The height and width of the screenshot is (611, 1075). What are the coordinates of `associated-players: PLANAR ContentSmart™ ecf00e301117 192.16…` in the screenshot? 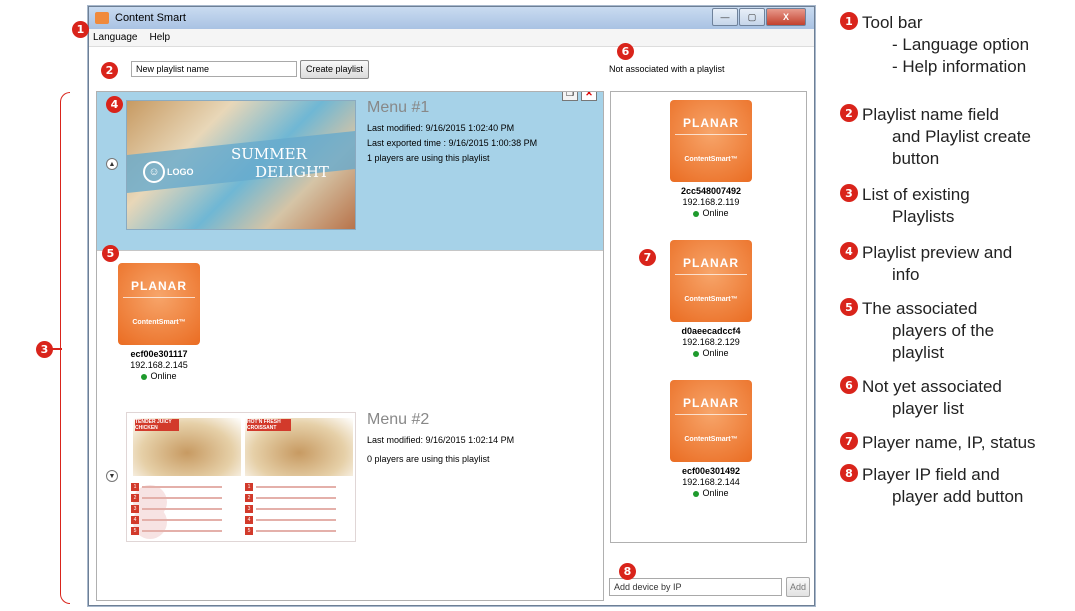 It's located at (350, 328).